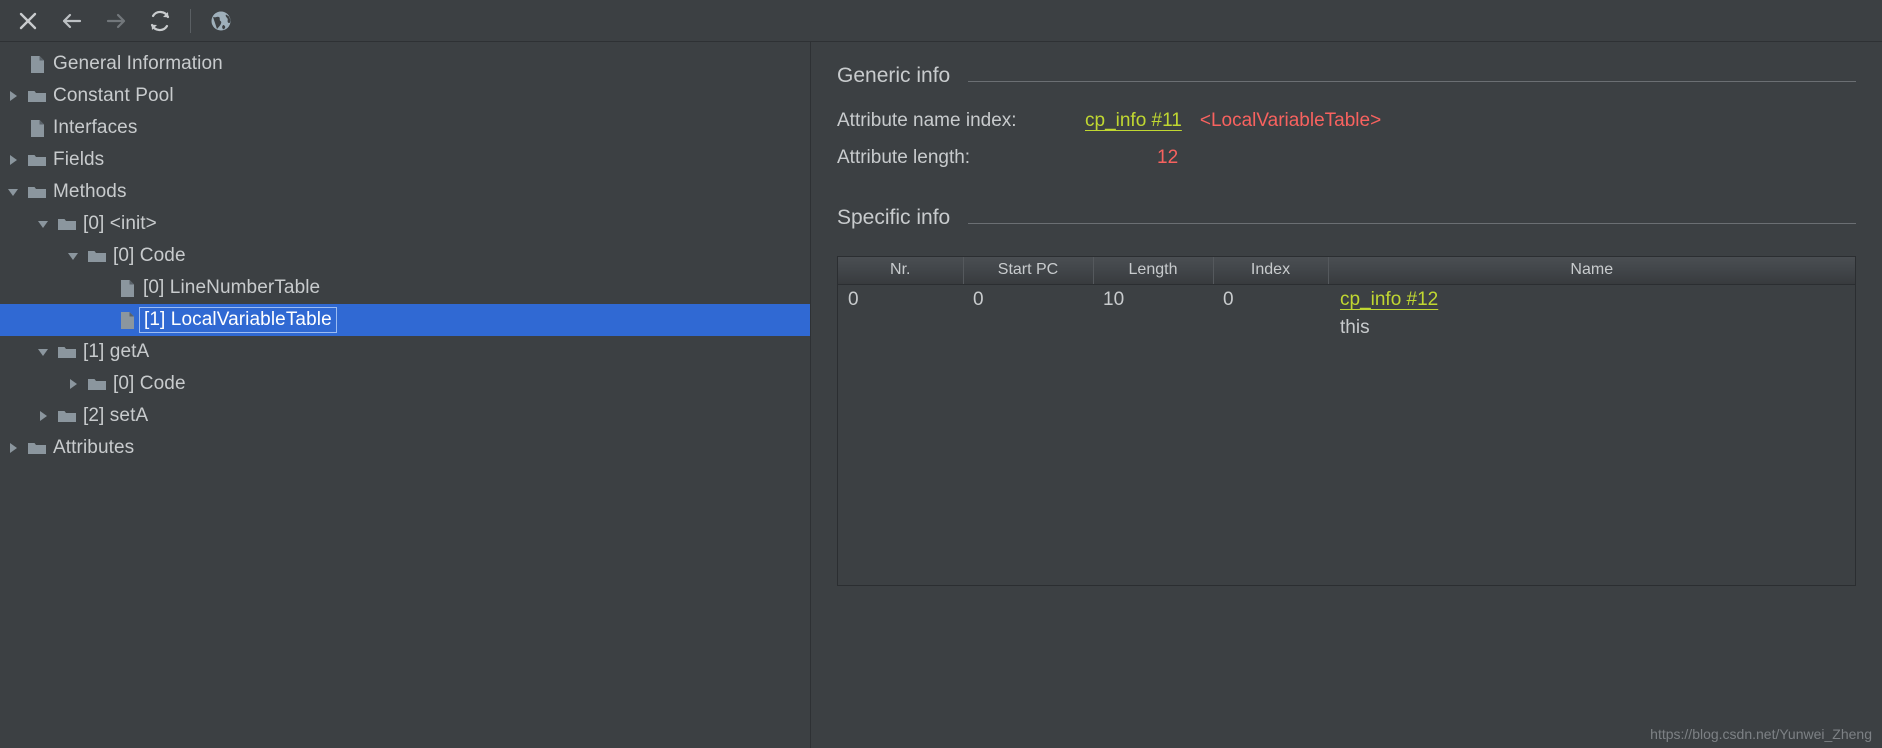  Describe the element at coordinates (138, 63) in the screenshot. I see `tree-node-label: General Information` at that location.